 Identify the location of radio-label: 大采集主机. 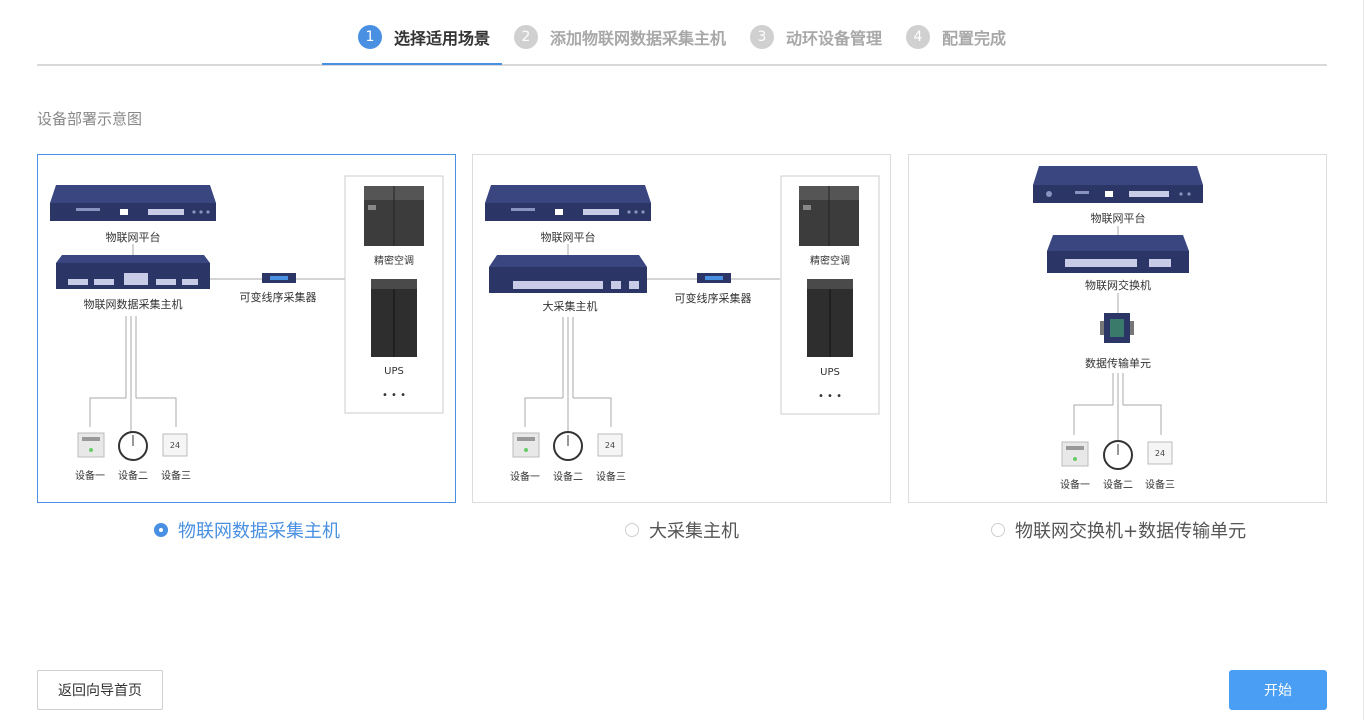
(694, 531).